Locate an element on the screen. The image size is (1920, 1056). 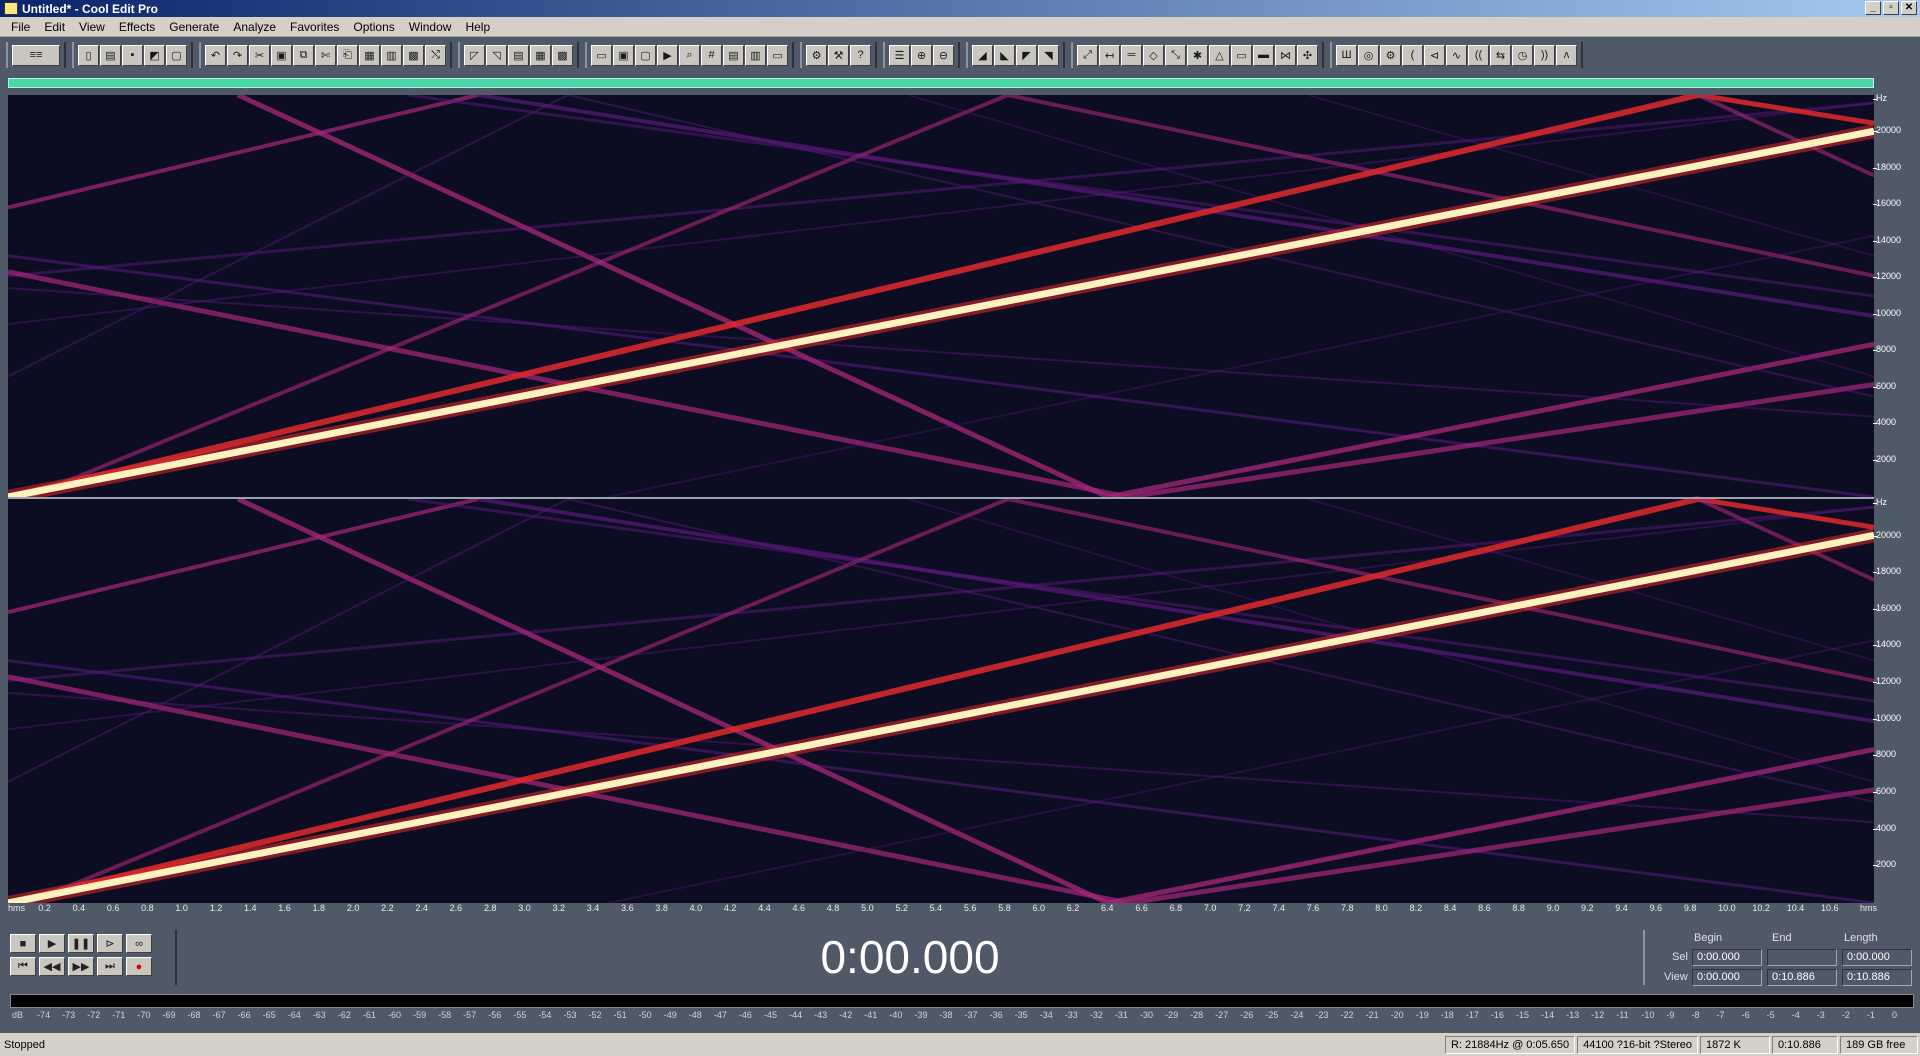
channel-icon: ▦ is located at coordinates (540, 55).